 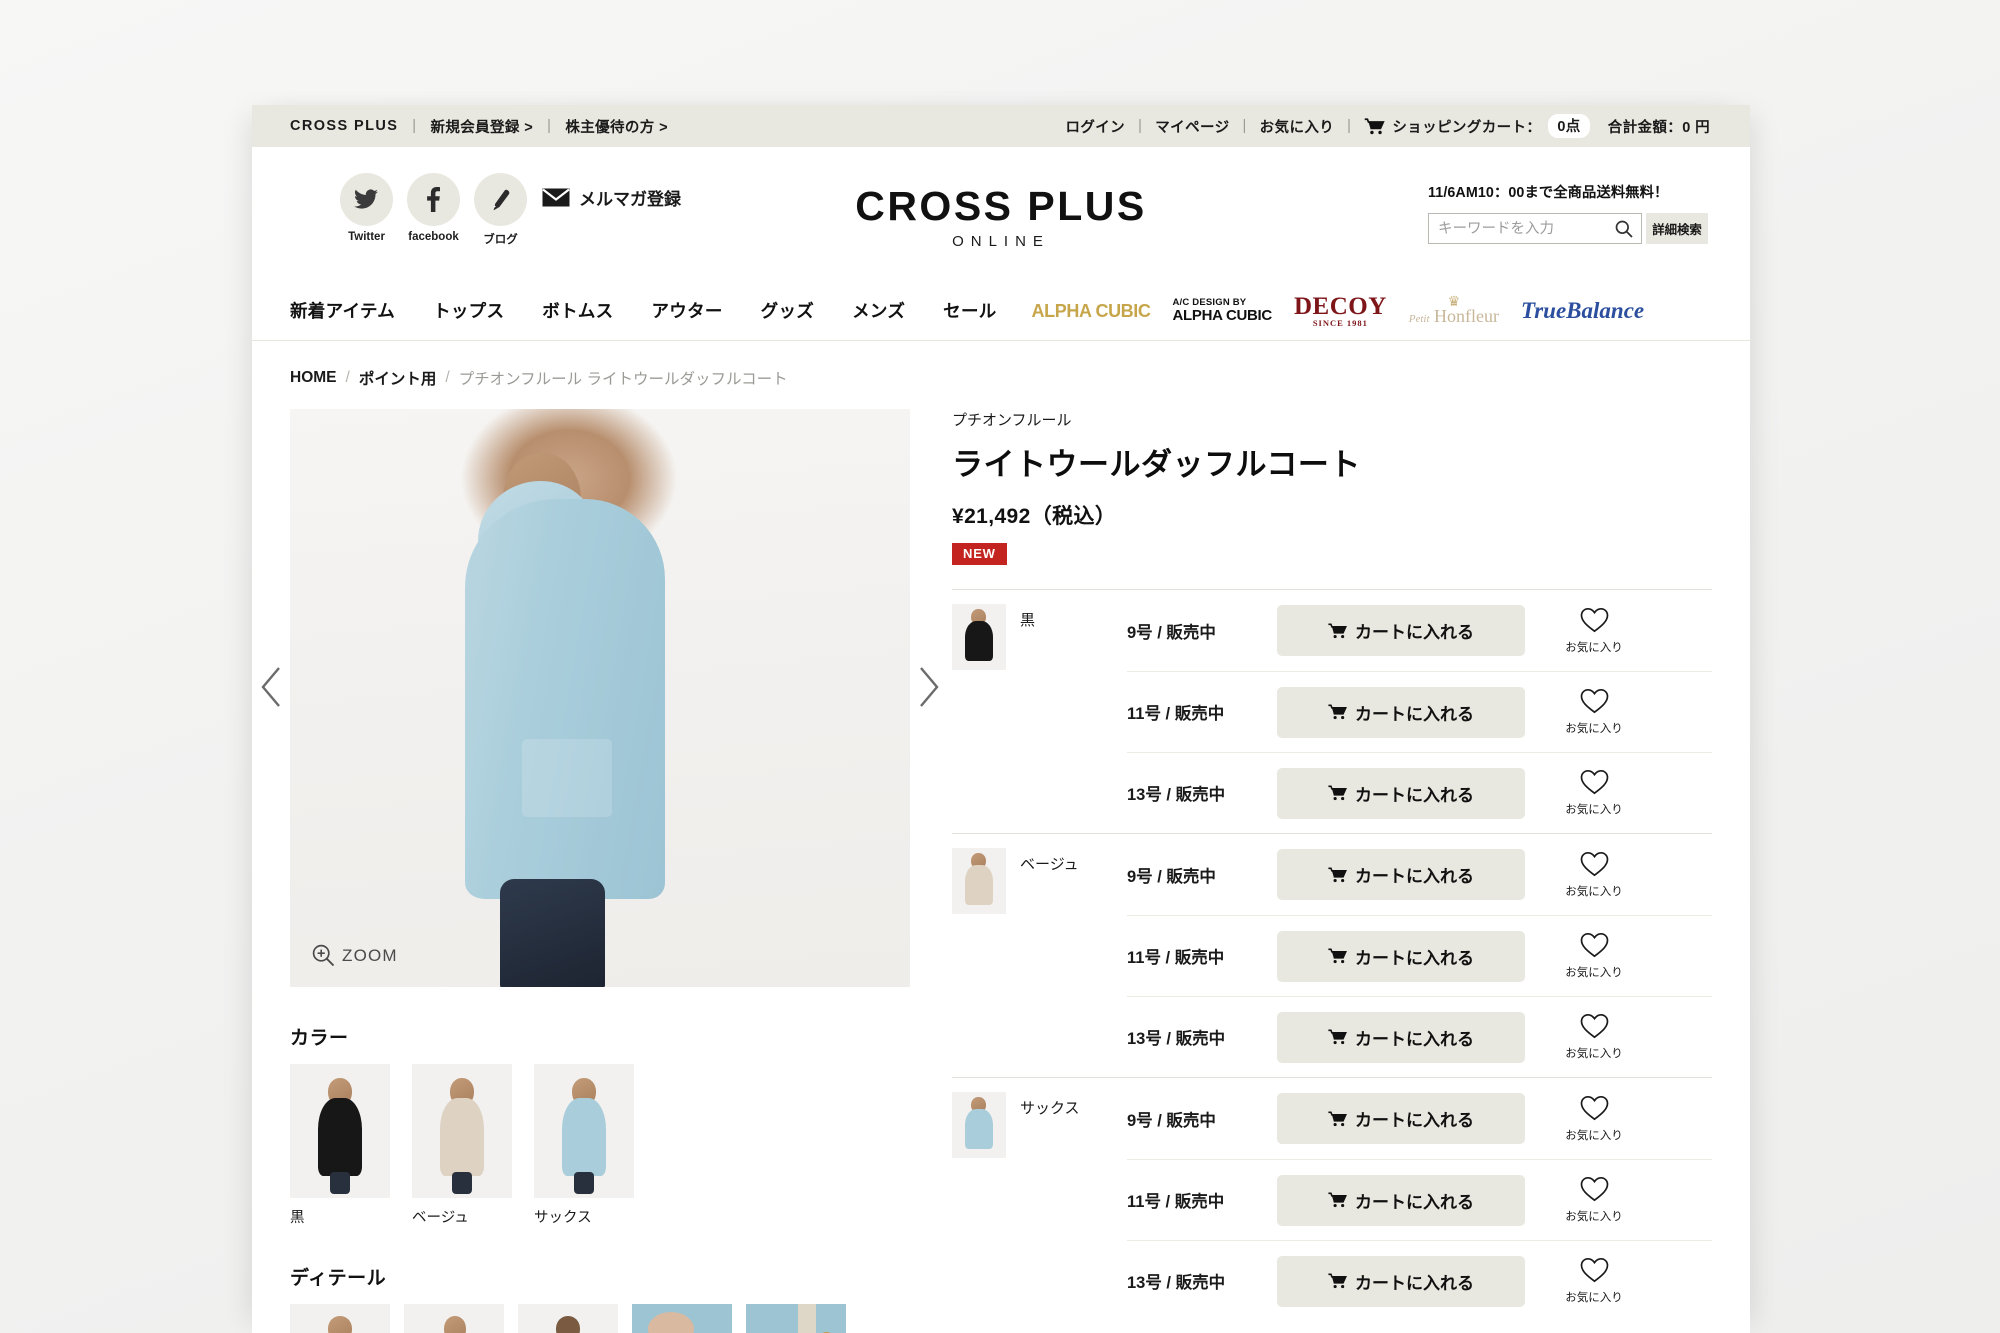 I want to click on nav-item-sale: セール, so click(x=969, y=310).